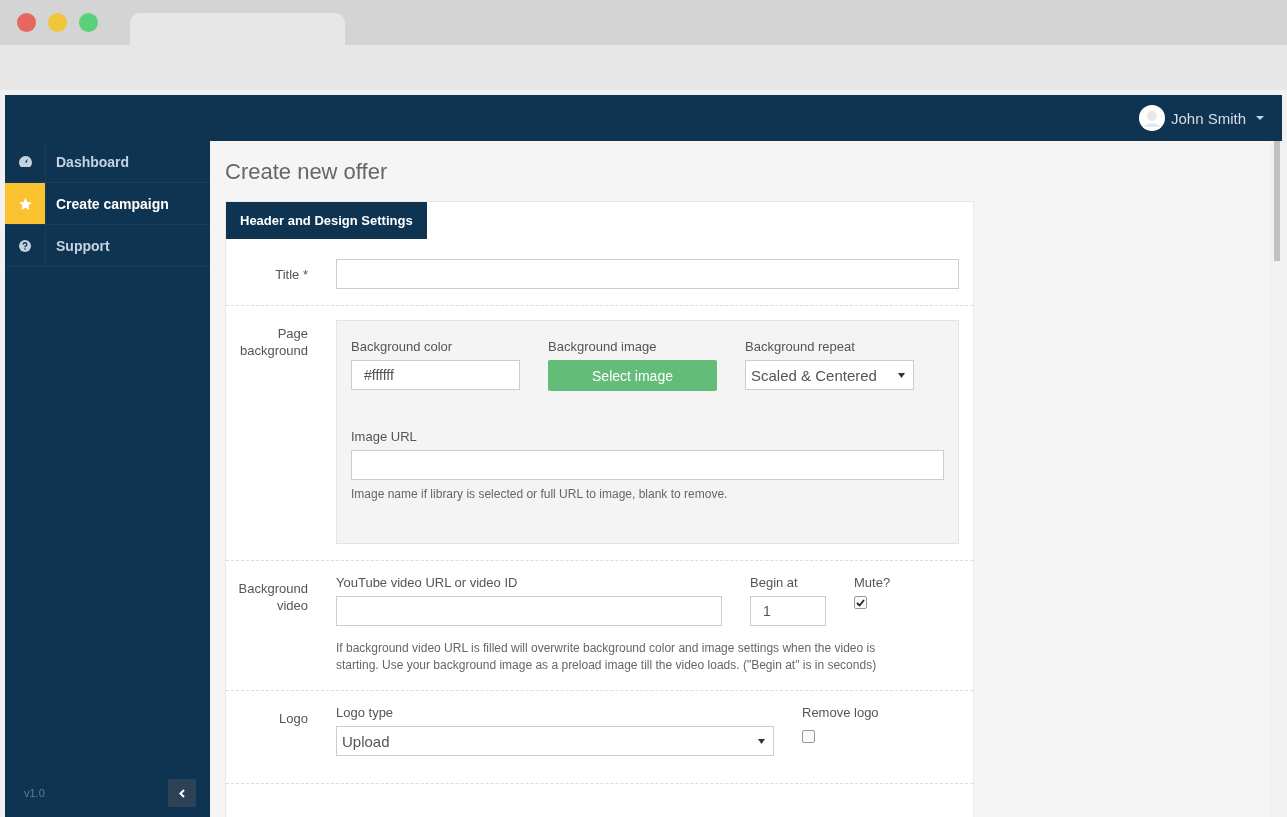 The height and width of the screenshot is (817, 1287). I want to click on mute-checkbox, so click(860, 602).